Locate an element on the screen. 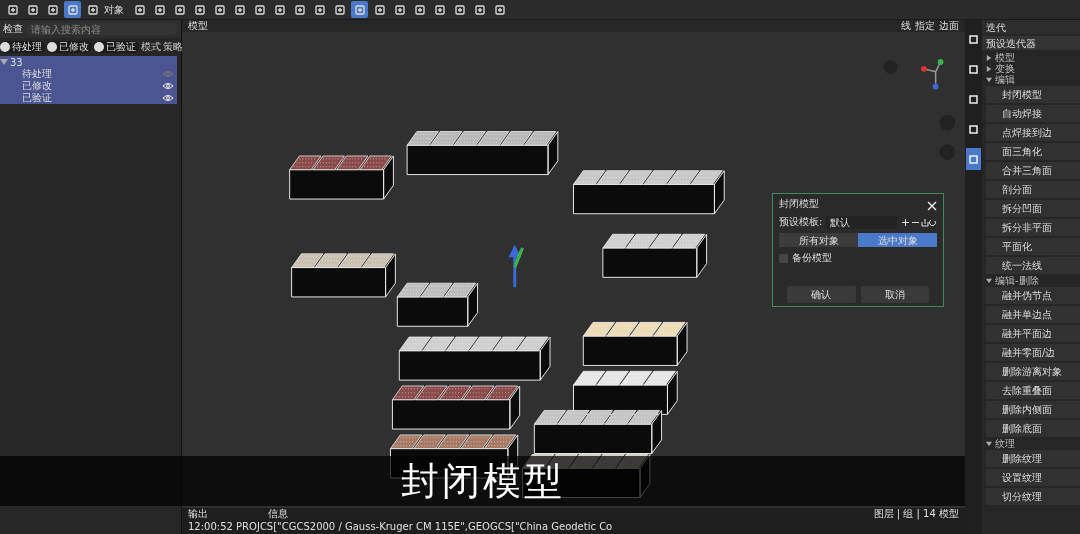 This screenshot has width=1080, height=534. view-label: 模型 is located at coordinates (198, 26).